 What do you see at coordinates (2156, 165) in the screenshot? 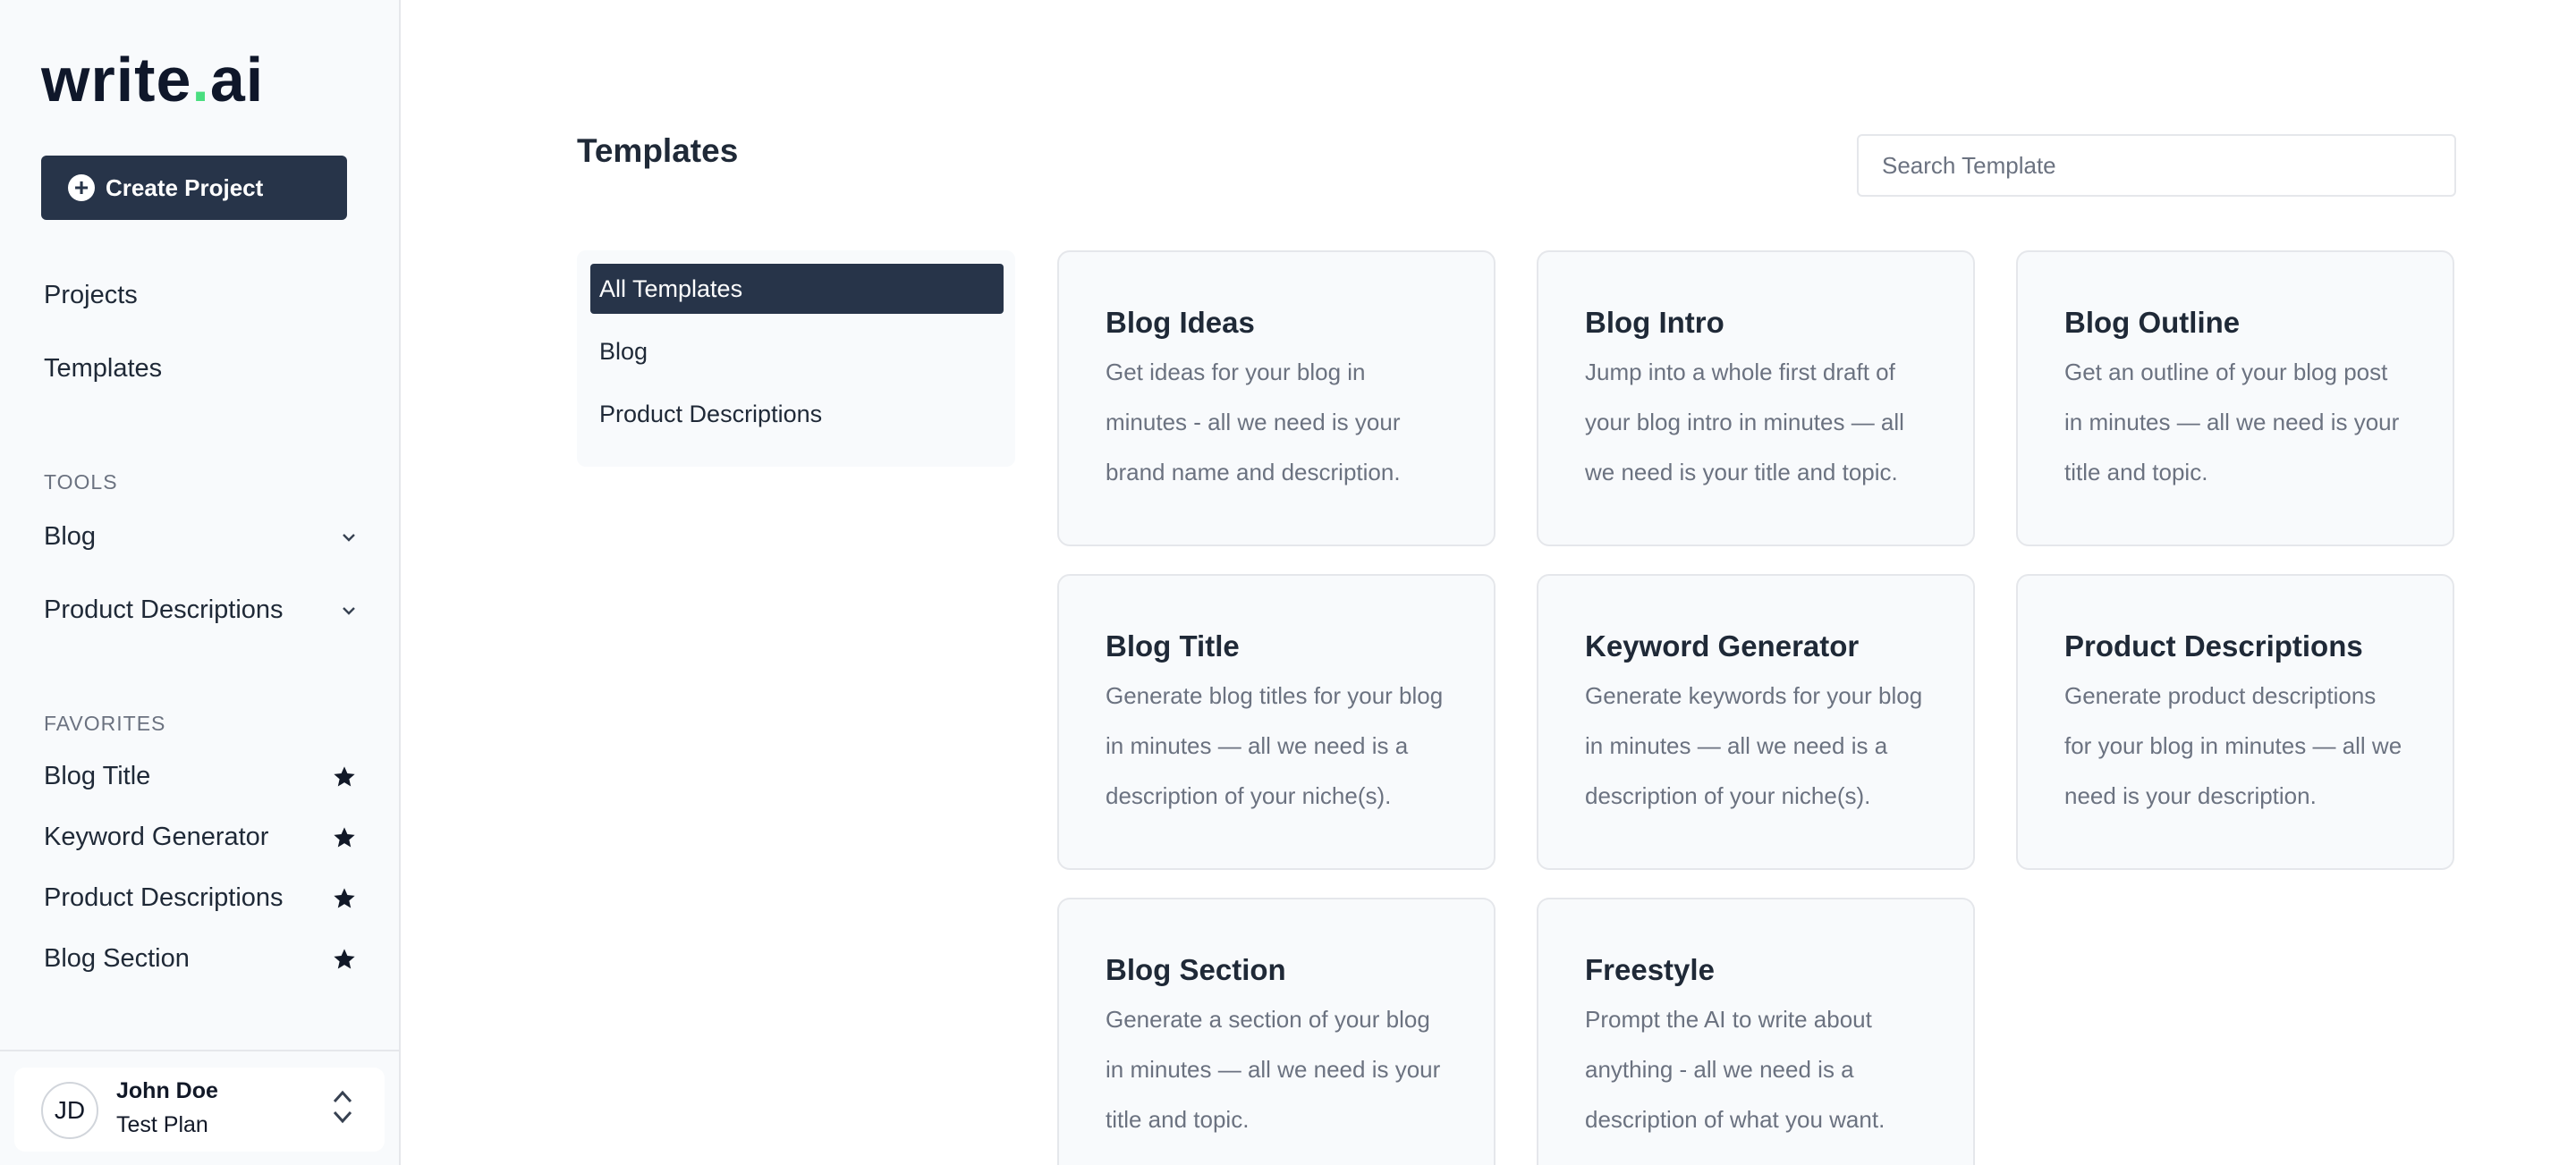
I see `search-input` at bounding box center [2156, 165].